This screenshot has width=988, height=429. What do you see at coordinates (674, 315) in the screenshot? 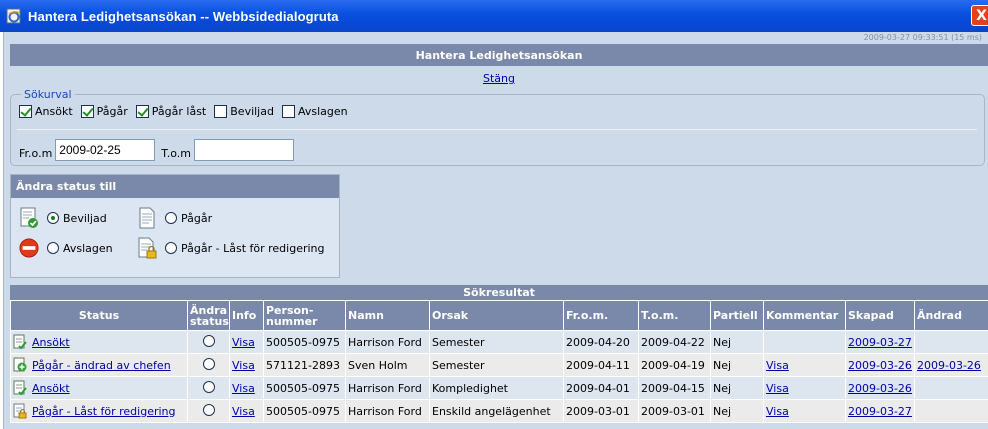
I see `column-header-tom: T.o.m.` at bounding box center [674, 315].